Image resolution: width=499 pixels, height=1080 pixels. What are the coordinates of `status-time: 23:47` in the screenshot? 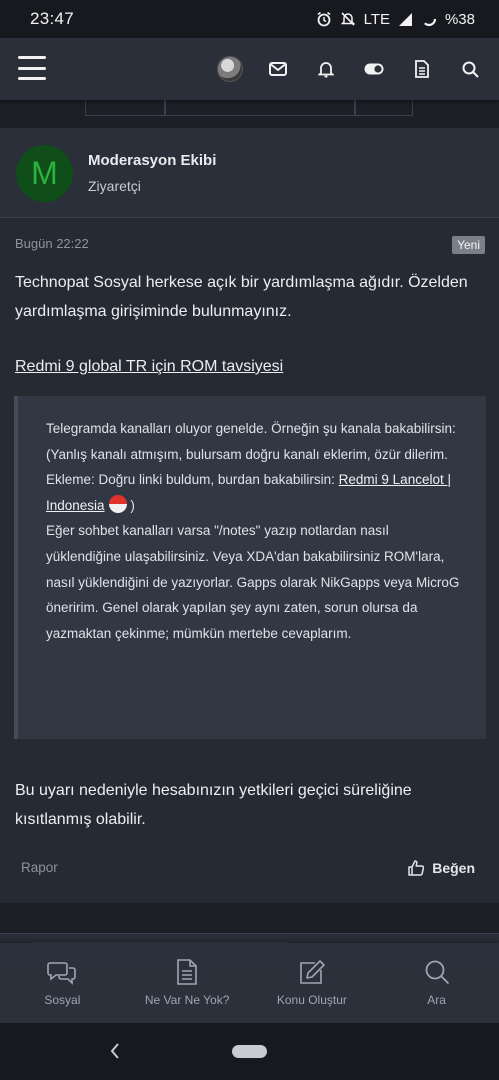 It's located at (52, 18).